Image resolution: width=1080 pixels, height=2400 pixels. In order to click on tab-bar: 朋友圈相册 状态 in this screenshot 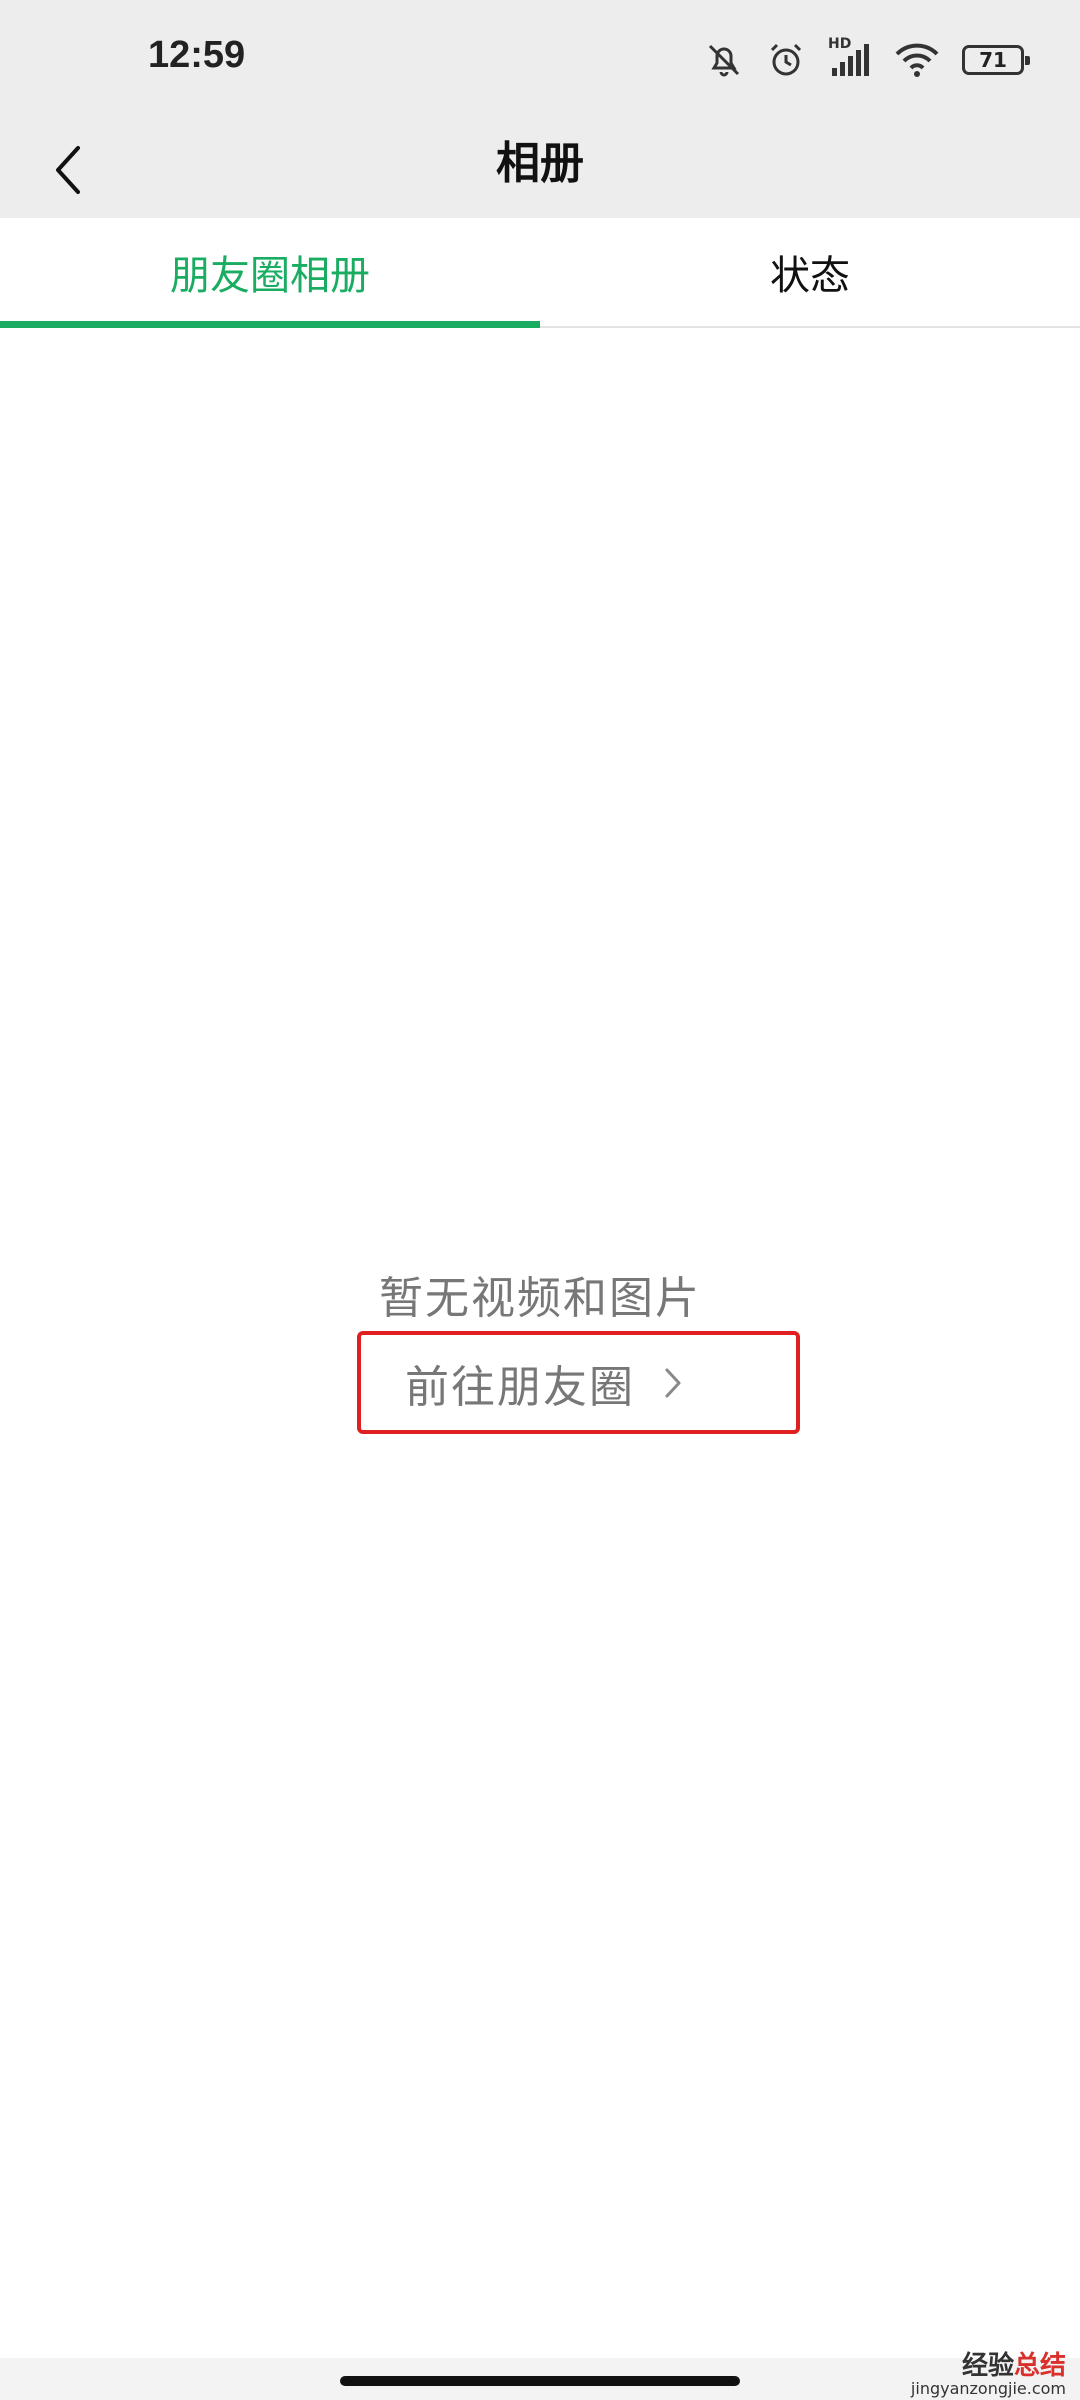, I will do `click(540, 273)`.